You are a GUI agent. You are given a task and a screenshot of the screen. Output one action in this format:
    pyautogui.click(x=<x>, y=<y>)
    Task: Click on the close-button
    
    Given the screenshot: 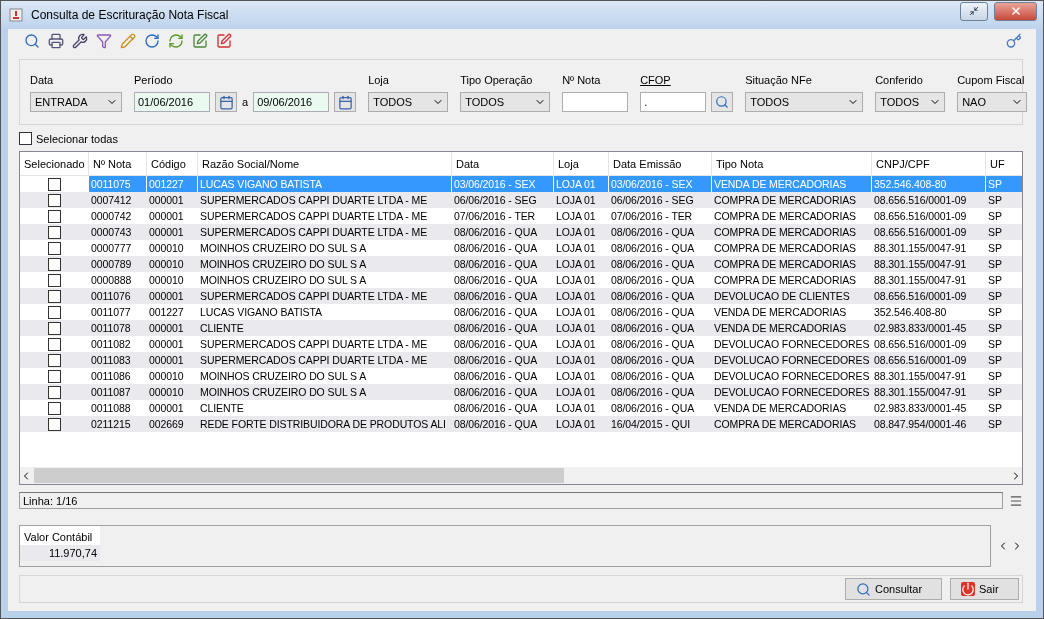 What is the action you would take?
    pyautogui.click(x=1015, y=11)
    